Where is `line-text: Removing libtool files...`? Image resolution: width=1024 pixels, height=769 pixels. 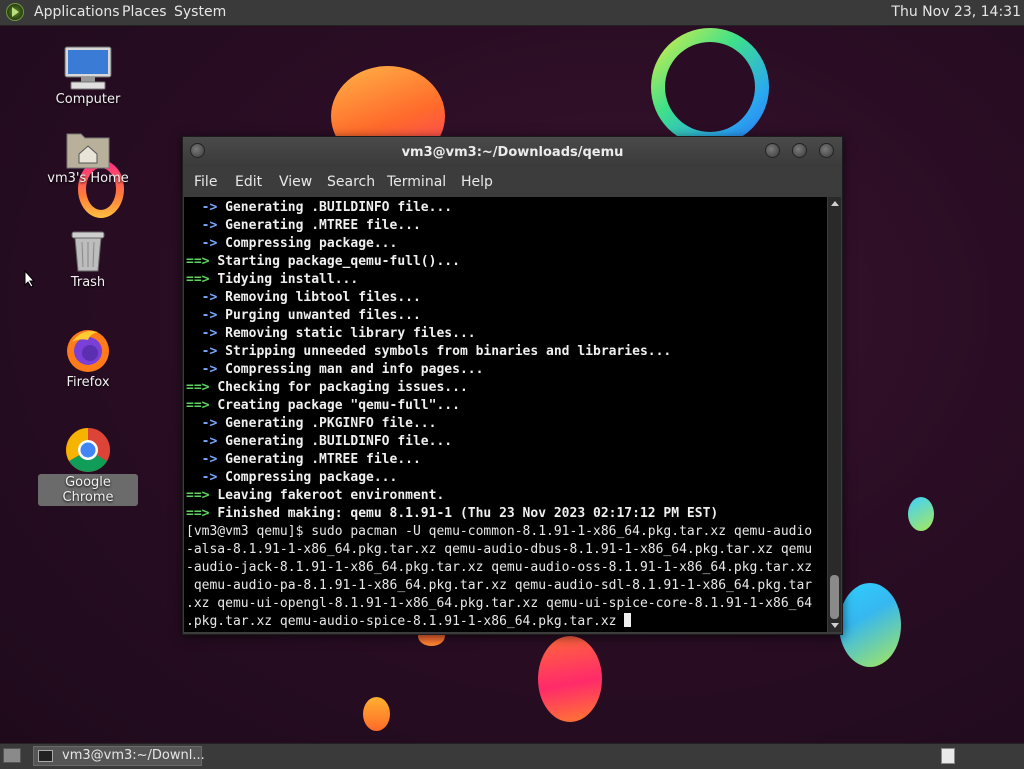
line-text: Removing libtool files... is located at coordinates (323, 297).